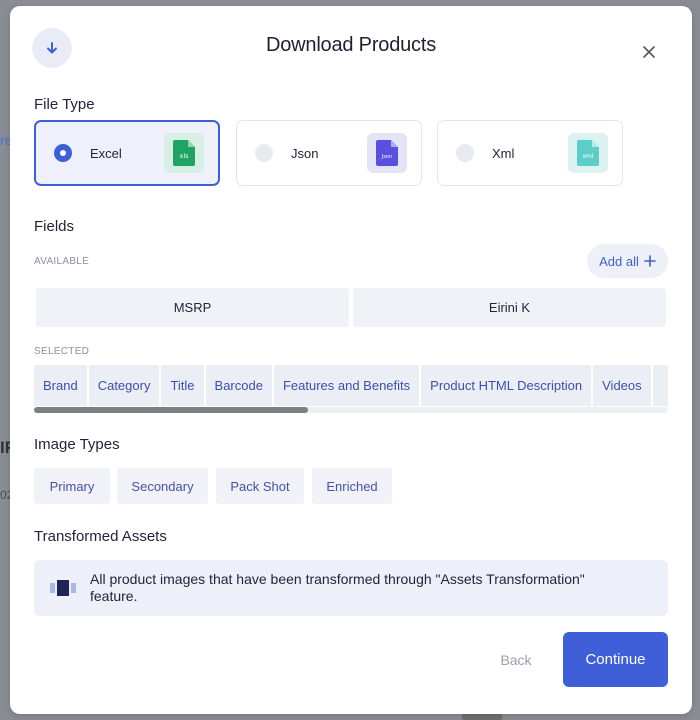  What do you see at coordinates (63, 153) in the screenshot?
I see `radio-selected` at bounding box center [63, 153].